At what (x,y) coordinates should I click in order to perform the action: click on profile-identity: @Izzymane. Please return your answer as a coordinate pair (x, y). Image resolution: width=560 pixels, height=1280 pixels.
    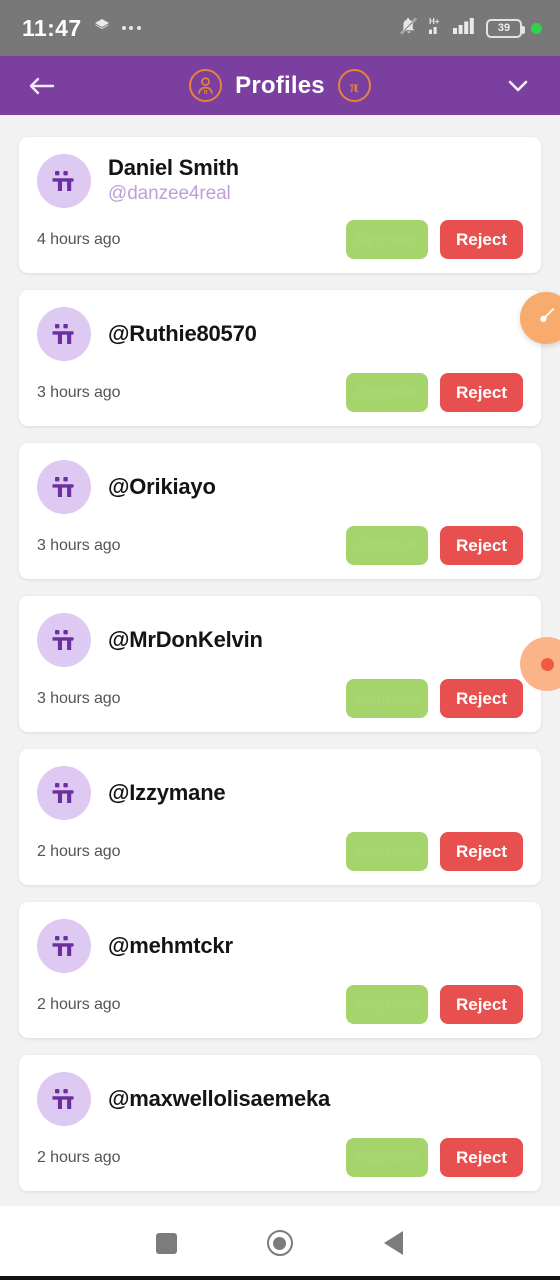
    Looking at the image, I should click on (167, 792).